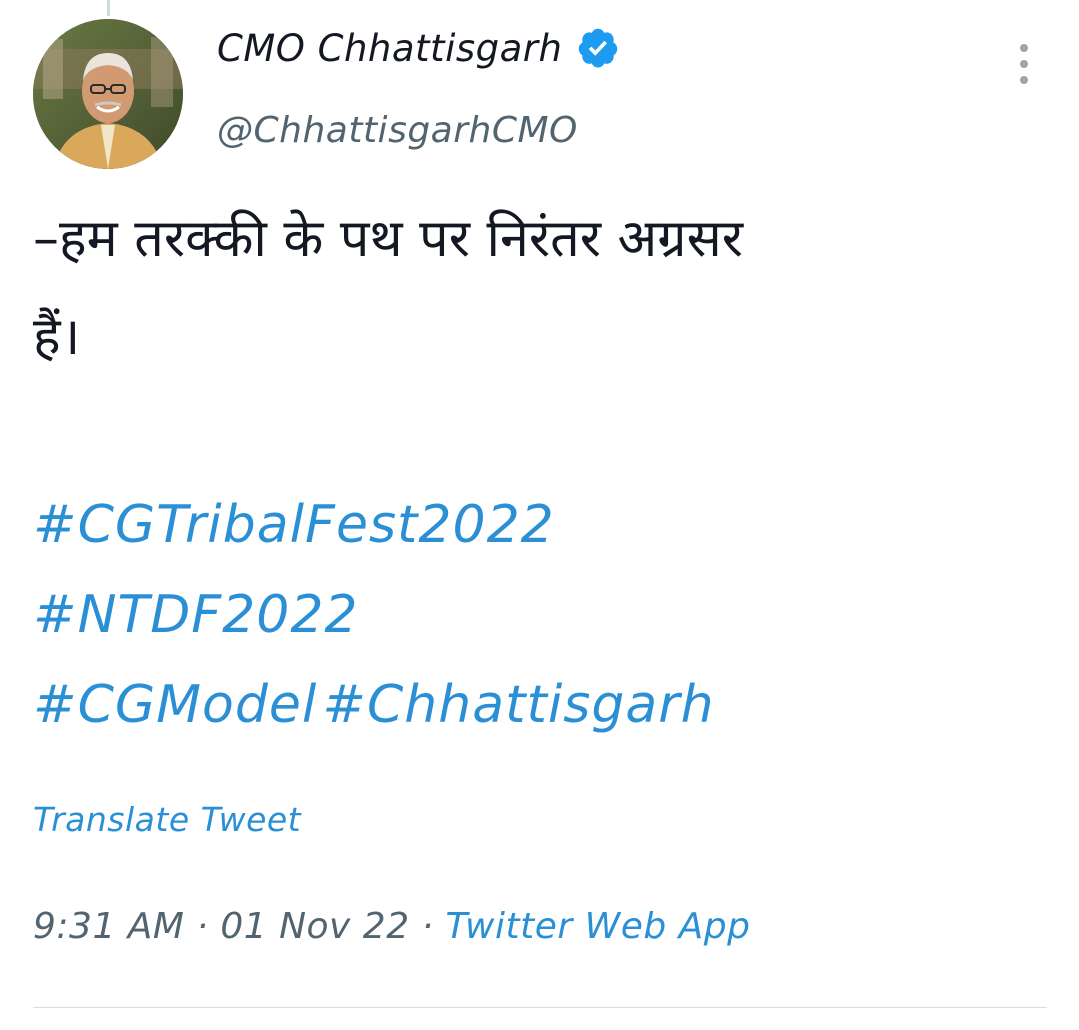  Describe the element at coordinates (389, 48) in the screenshot. I see `author-display-name: CMO Chhattisgarh` at that location.